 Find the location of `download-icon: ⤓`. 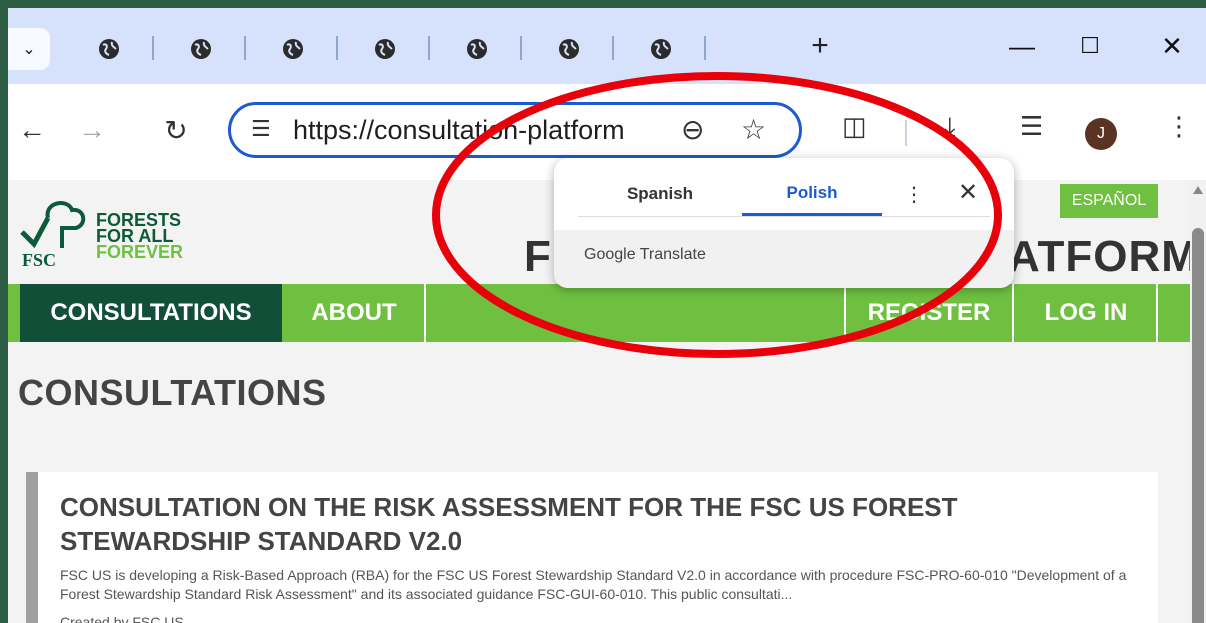

download-icon: ⤓ is located at coordinates (950, 127).